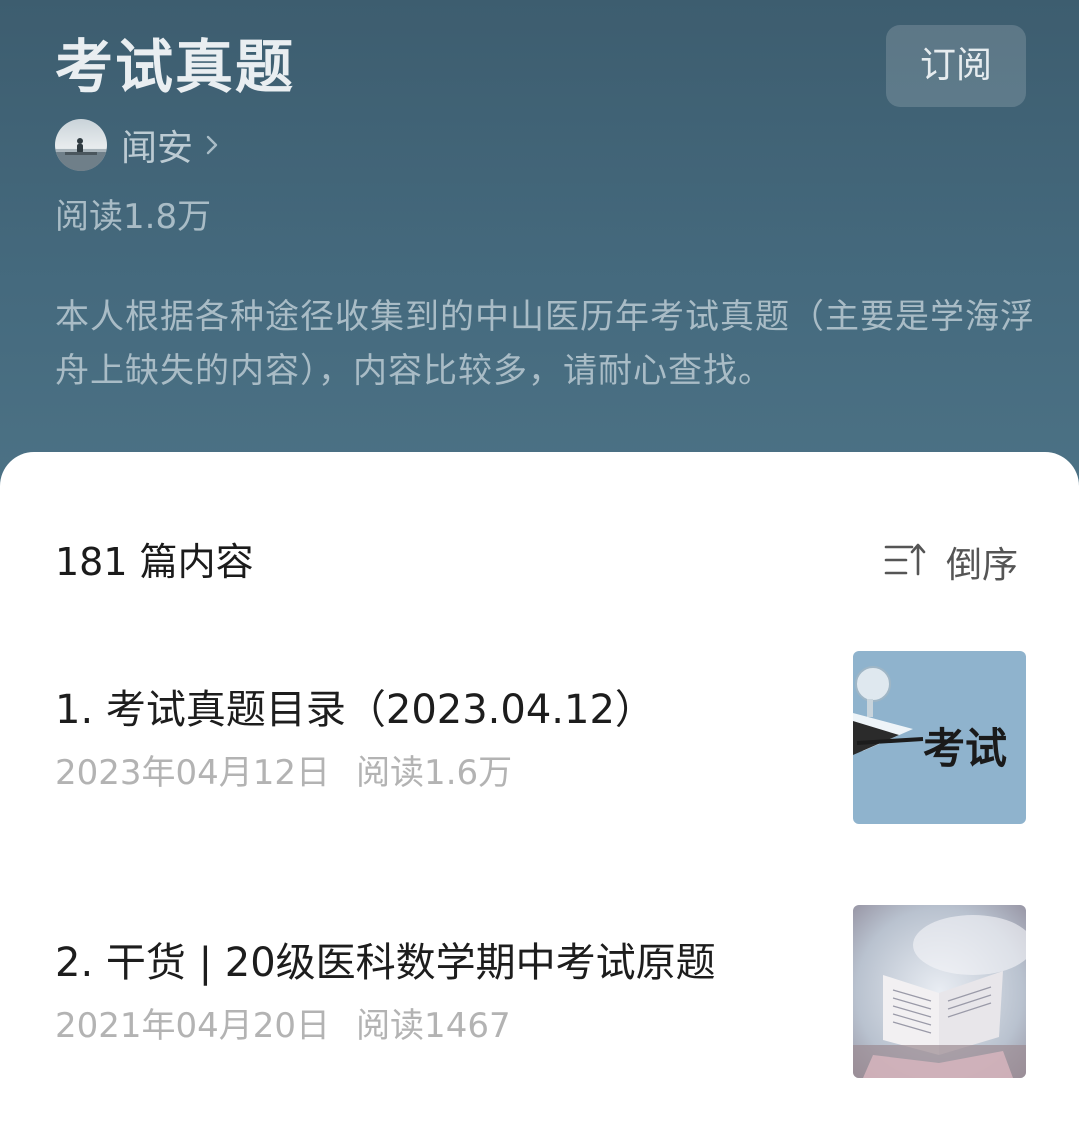  Describe the element at coordinates (154, 562) in the screenshot. I see `article-count: 181 篇内容` at that location.